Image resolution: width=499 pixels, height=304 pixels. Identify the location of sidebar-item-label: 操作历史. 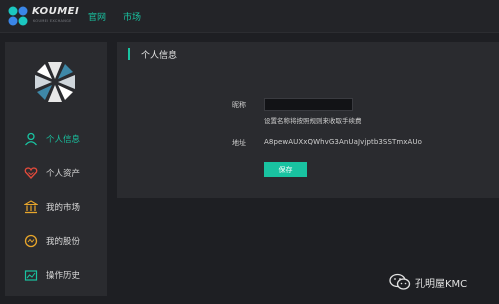
(63, 276).